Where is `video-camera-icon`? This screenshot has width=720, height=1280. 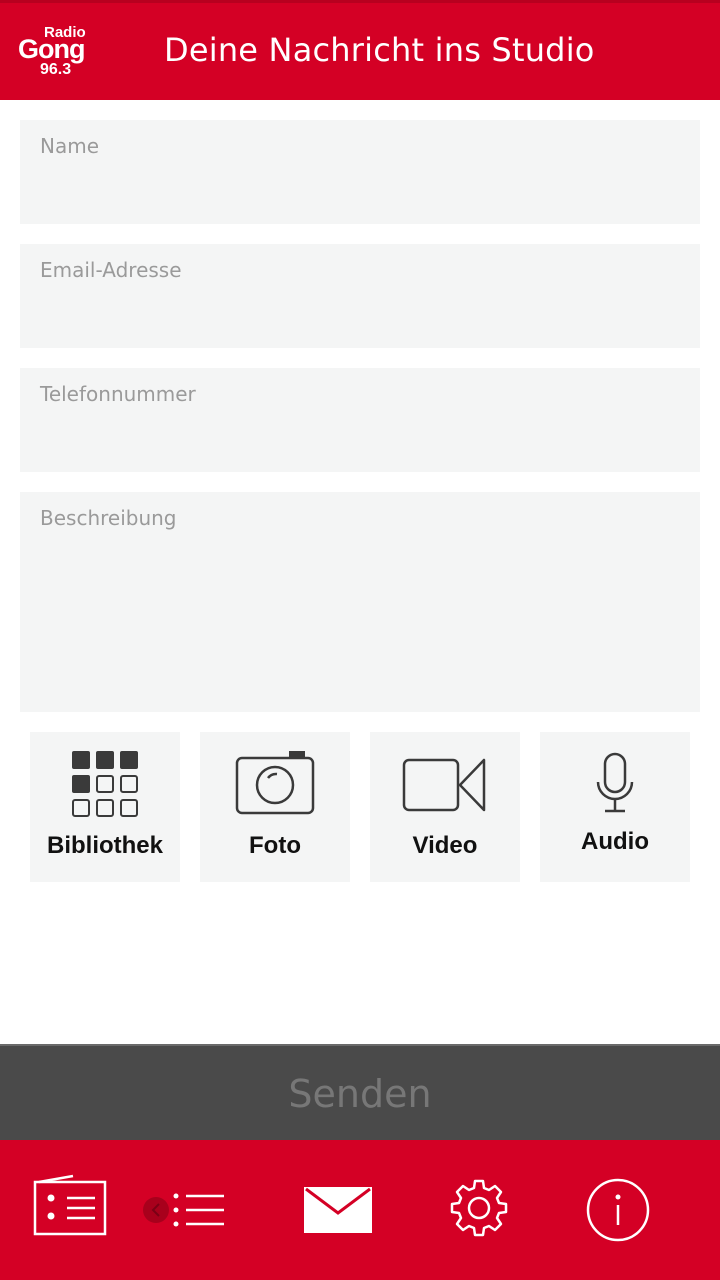 video-camera-icon is located at coordinates (444, 785).